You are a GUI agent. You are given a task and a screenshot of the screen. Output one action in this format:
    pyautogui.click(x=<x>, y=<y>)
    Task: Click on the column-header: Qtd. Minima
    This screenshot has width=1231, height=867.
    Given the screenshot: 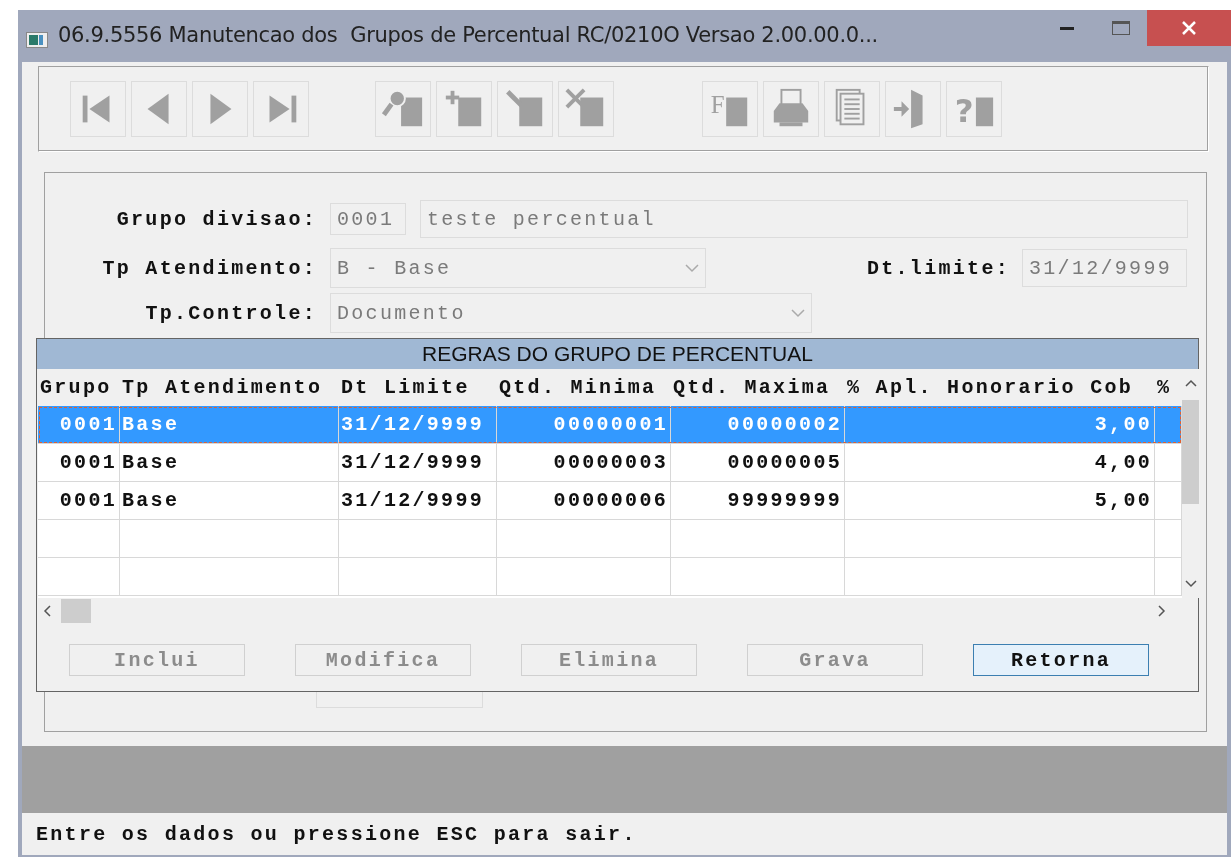 What is the action you would take?
    pyautogui.click(x=584, y=387)
    